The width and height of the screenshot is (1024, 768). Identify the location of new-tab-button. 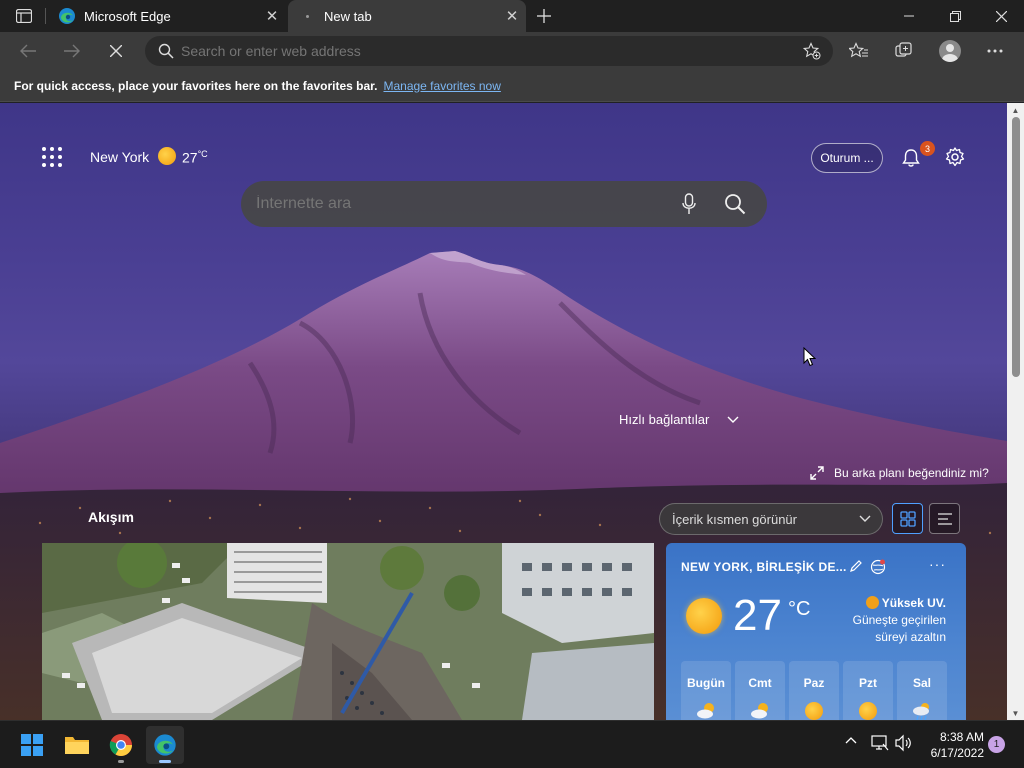
(544, 16).